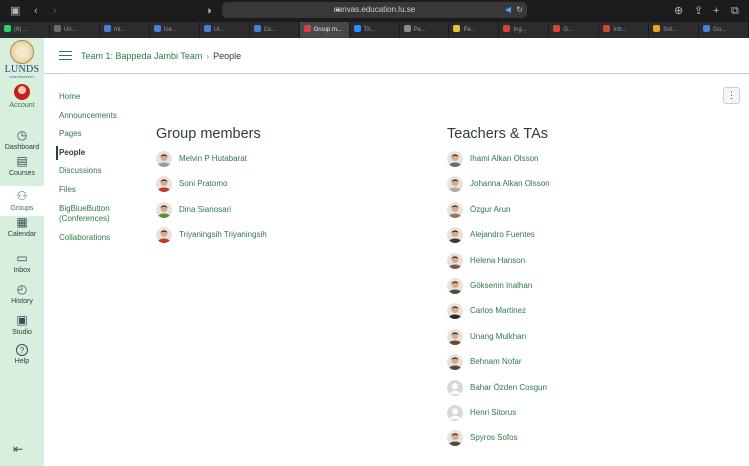 This screenshot has height=466, width=749. What do you see at coordinates (101, 175) in the screenshot?
I see `course-nav-discussions: Discussions` at bounding box center [101, 175].